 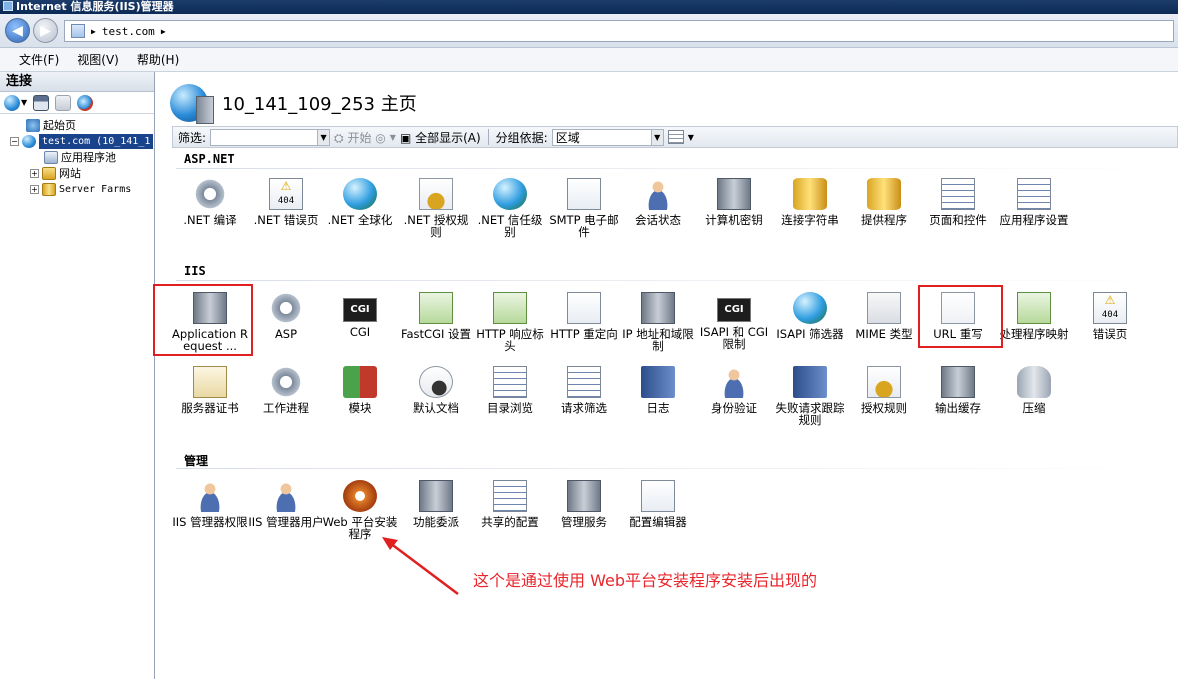 What do you see at coordinates (41, 102) in the screenshot?
I see `save-icon` at bounding box center [41, 102].